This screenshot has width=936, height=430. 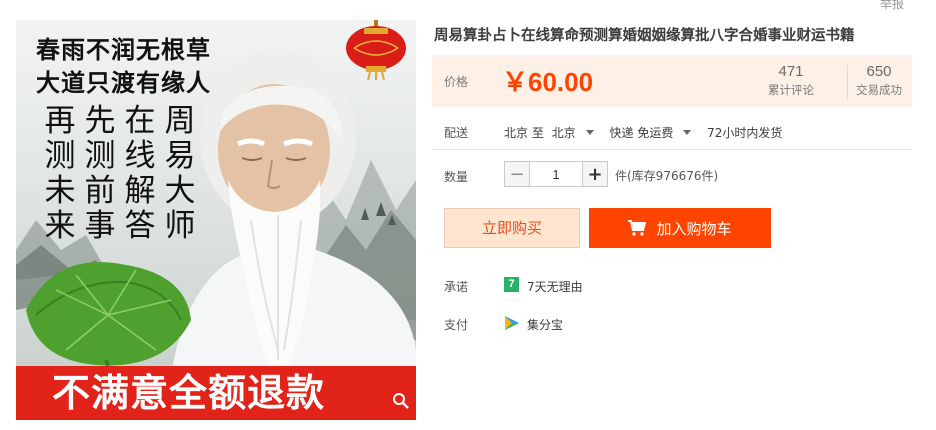 I want to click on price-box: 价格 ￥60.00 471 累计评论 650 交易成功, so click(x=672, y=81).